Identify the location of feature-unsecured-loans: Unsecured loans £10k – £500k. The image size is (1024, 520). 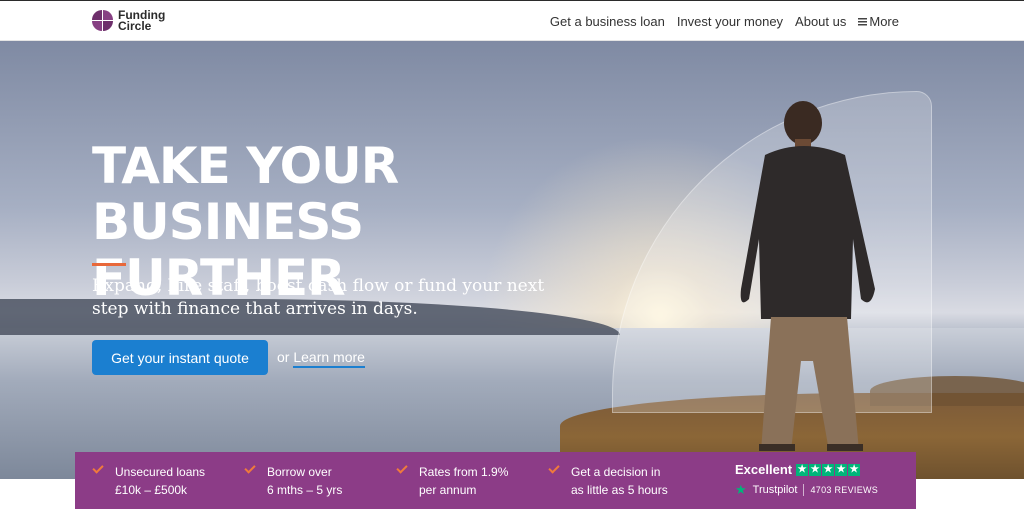
(151, 480).